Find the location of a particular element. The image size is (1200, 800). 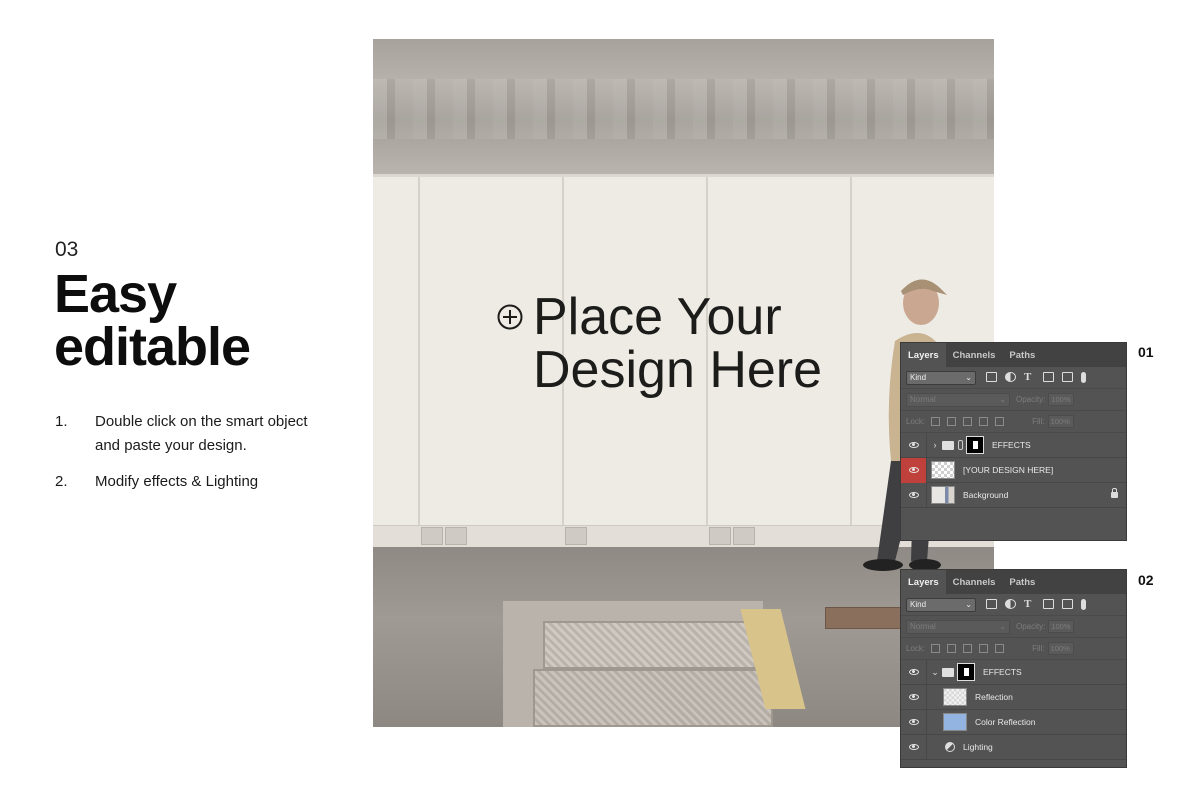

smart-object-thumbnail is located at coordinates (943, 470).